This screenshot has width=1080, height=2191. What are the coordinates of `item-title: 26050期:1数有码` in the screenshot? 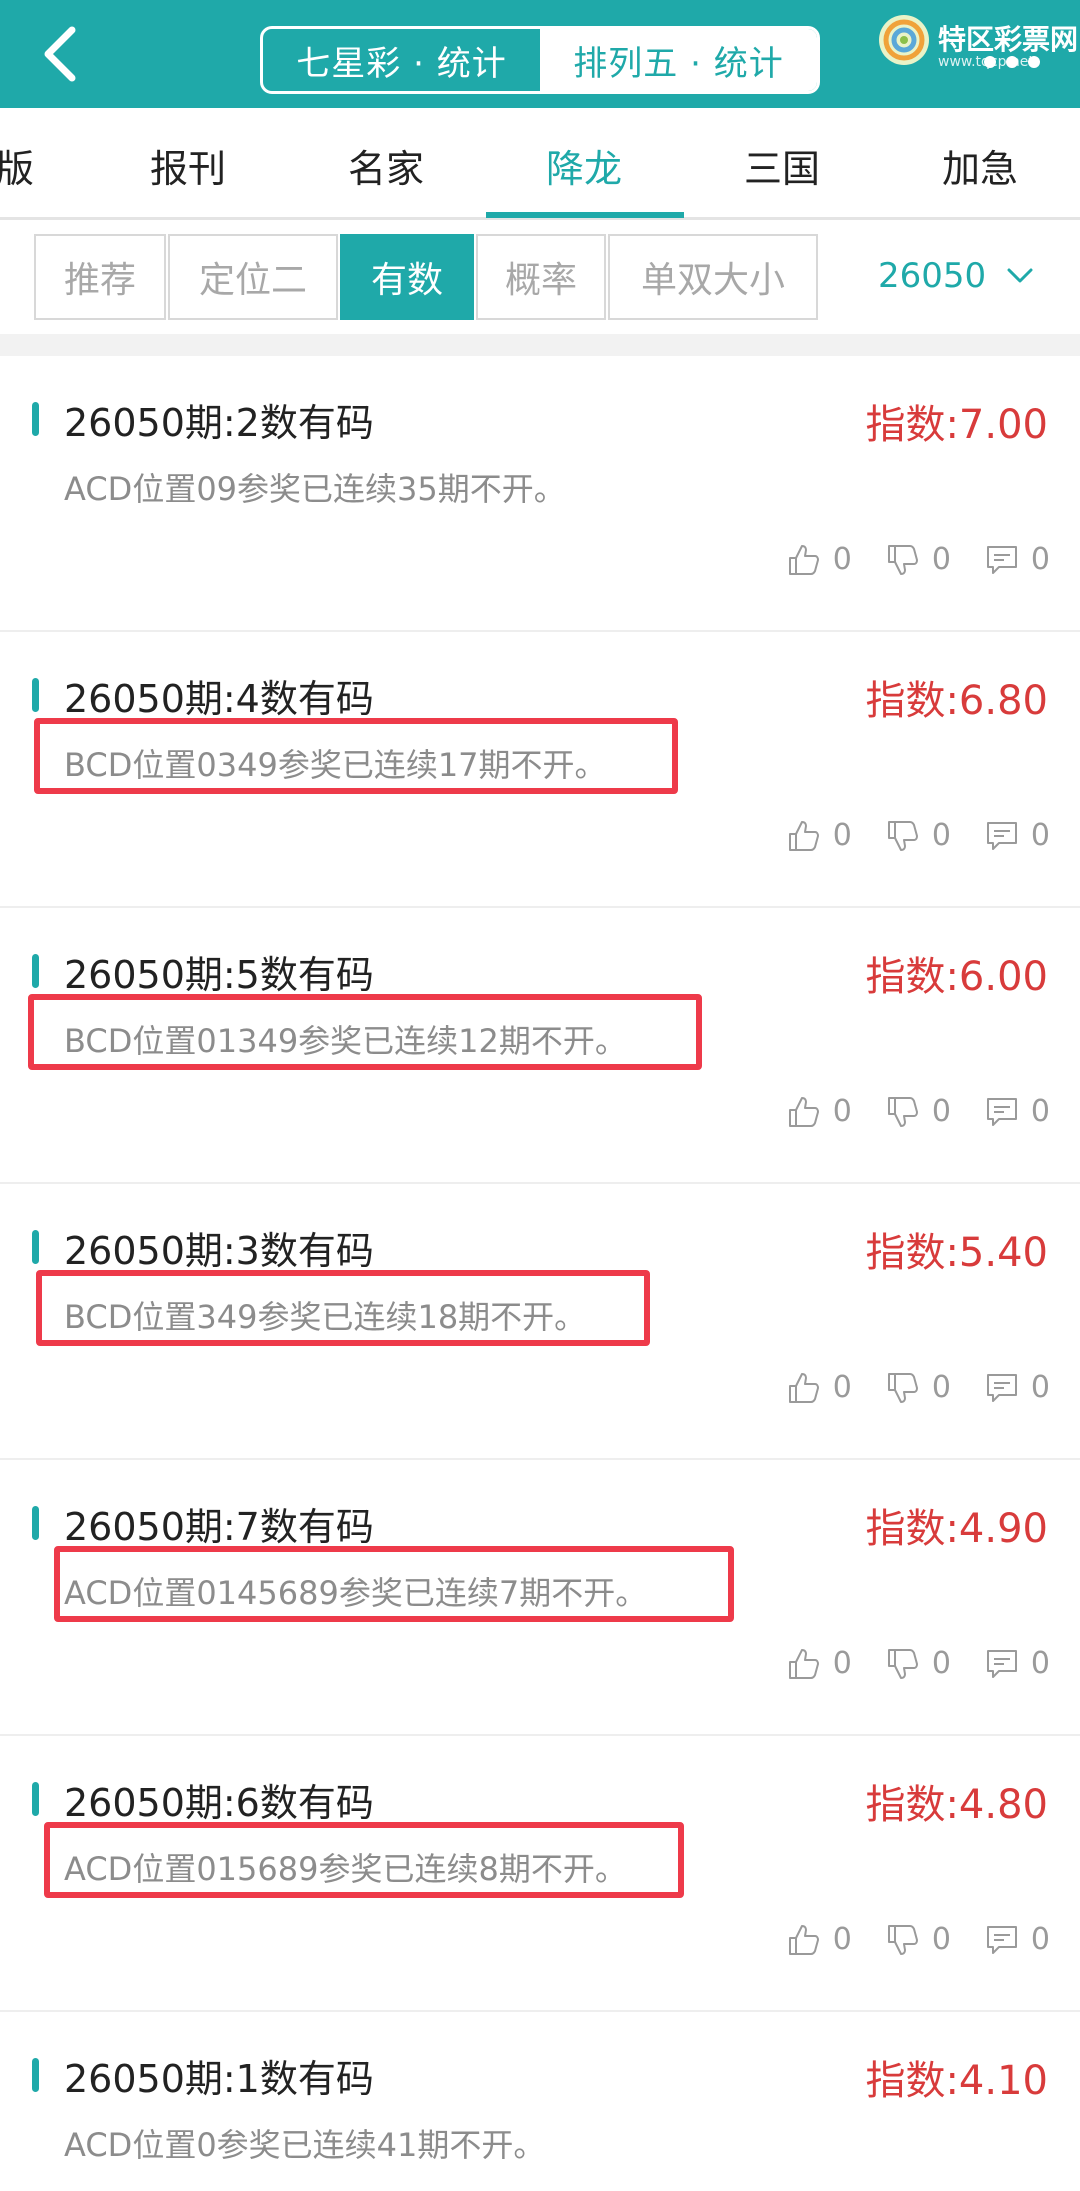 It's located at (219, 2079).